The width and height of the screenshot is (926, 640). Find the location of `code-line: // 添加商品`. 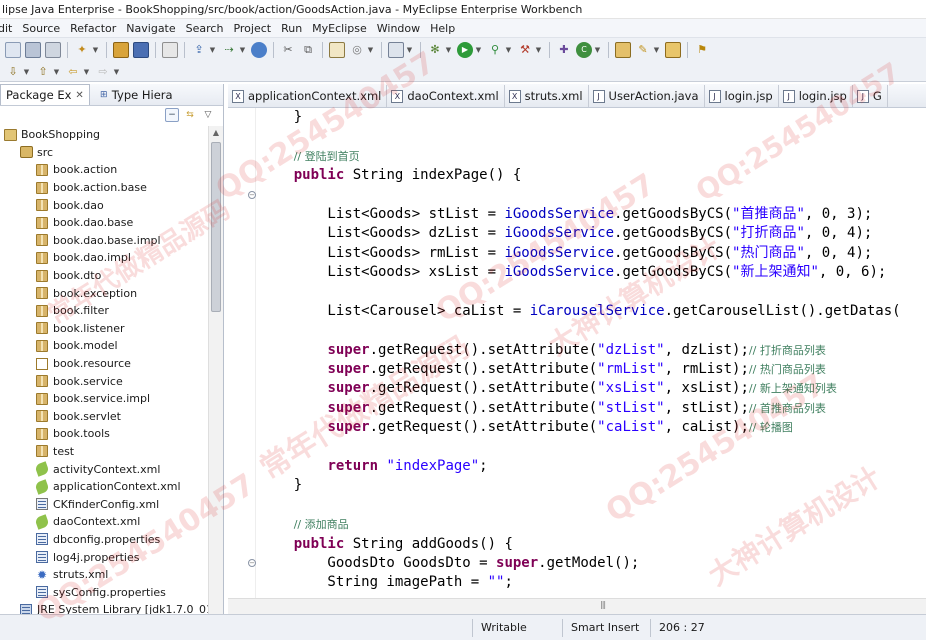

code-line: // 添加商品 is located at coordinates (593, 524).